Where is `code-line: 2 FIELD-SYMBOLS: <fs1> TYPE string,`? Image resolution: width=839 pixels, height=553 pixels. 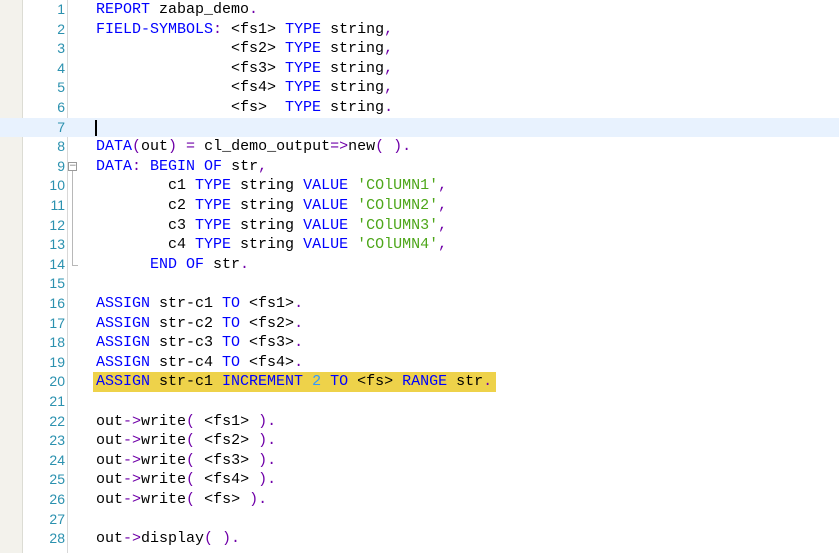 code-line: 2 FIELD-SYMBOLS: <fs1> TYPE string, is located at coordinates (419, 30).